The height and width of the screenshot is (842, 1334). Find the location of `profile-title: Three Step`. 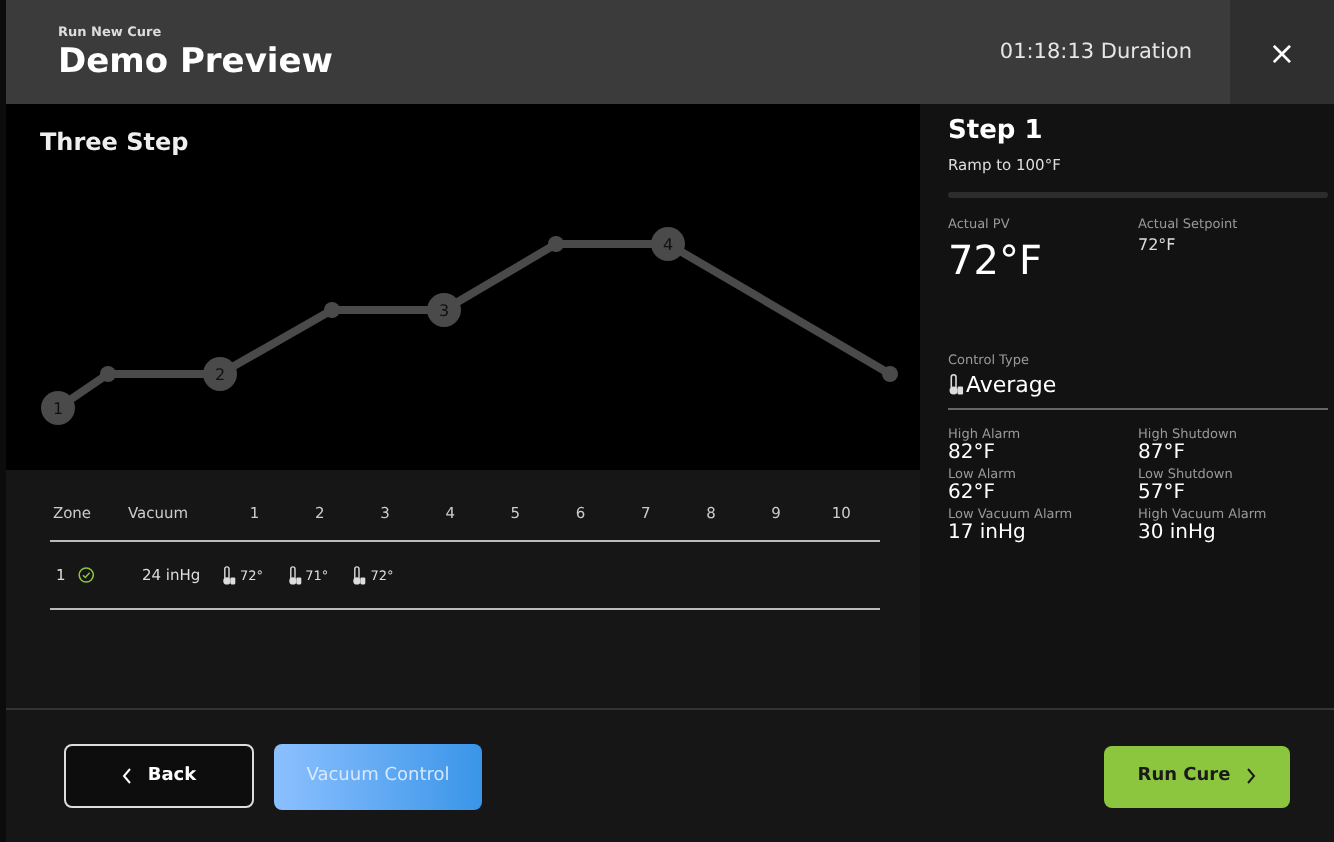

profile-title: Three Step is located at coordinates (114, 143).